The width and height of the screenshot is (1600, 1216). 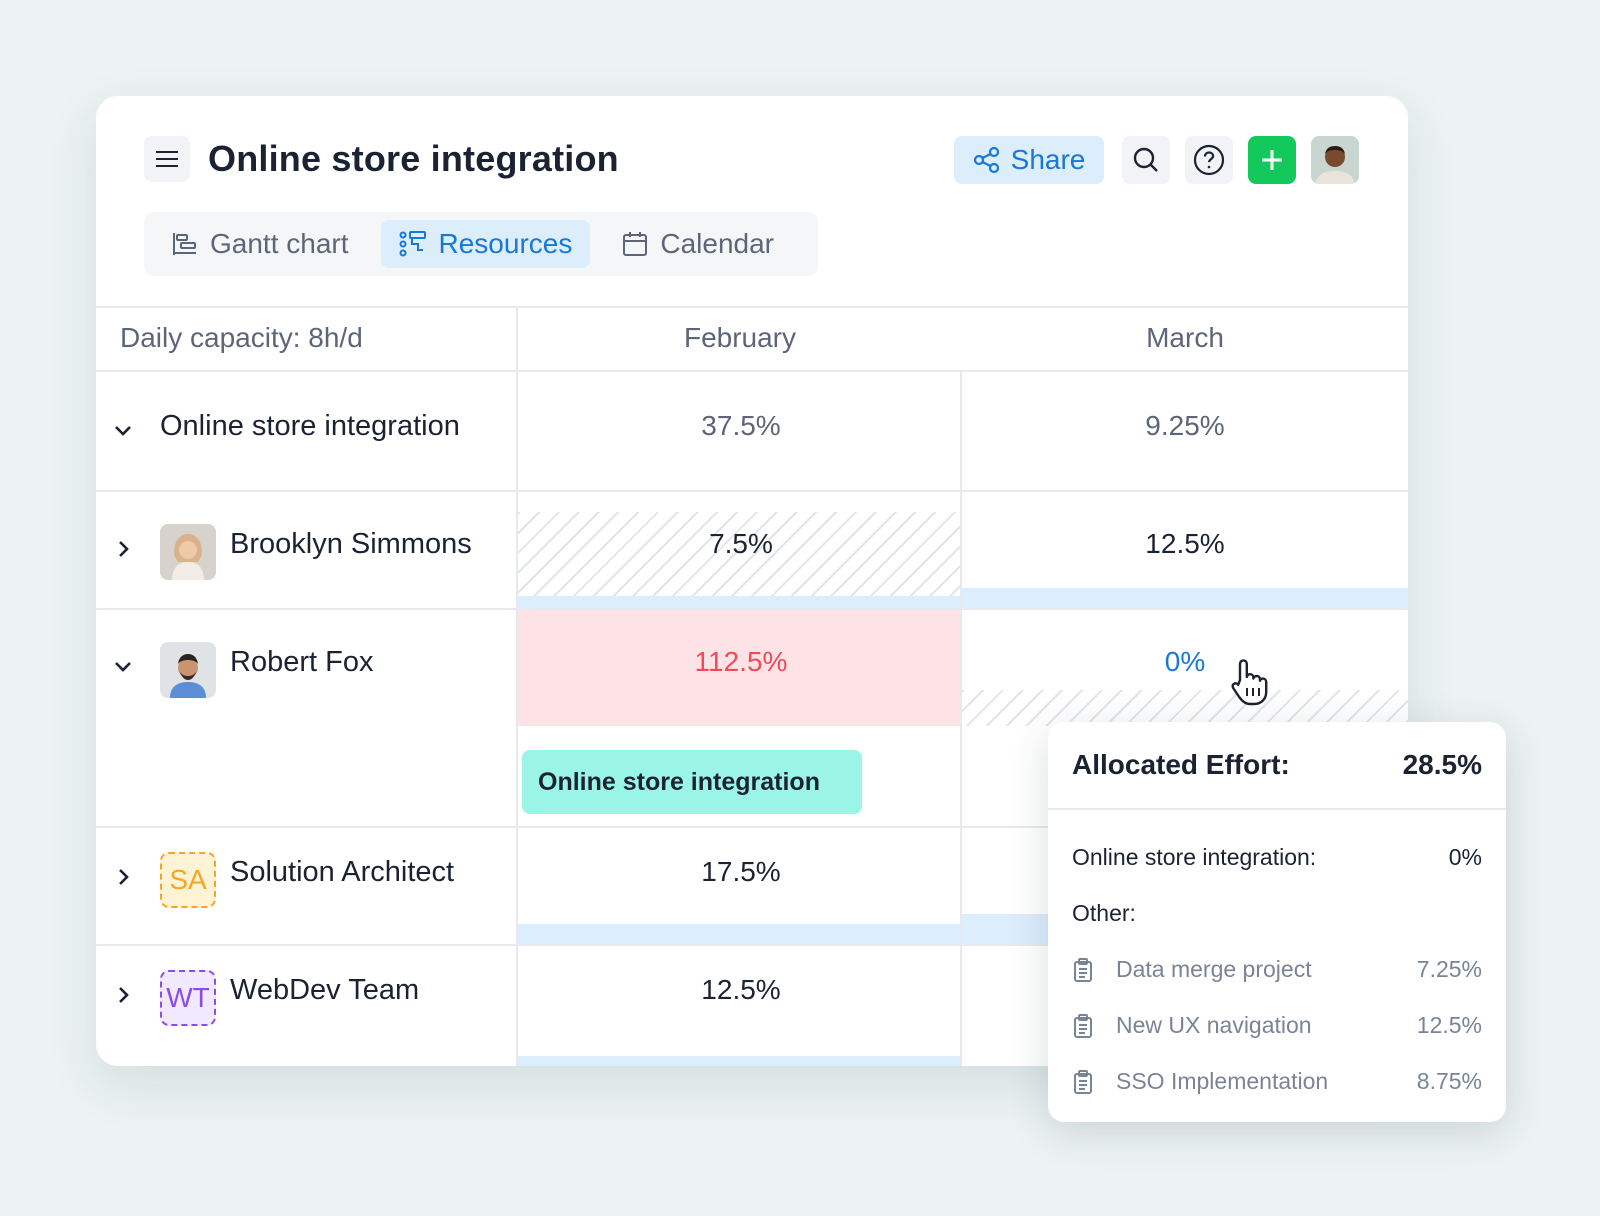 What do you see at coordinates (1214, 1025) in the screenshot?
I see `popup-item-name: New UX navigation` at bounding box center [1214, 1025].